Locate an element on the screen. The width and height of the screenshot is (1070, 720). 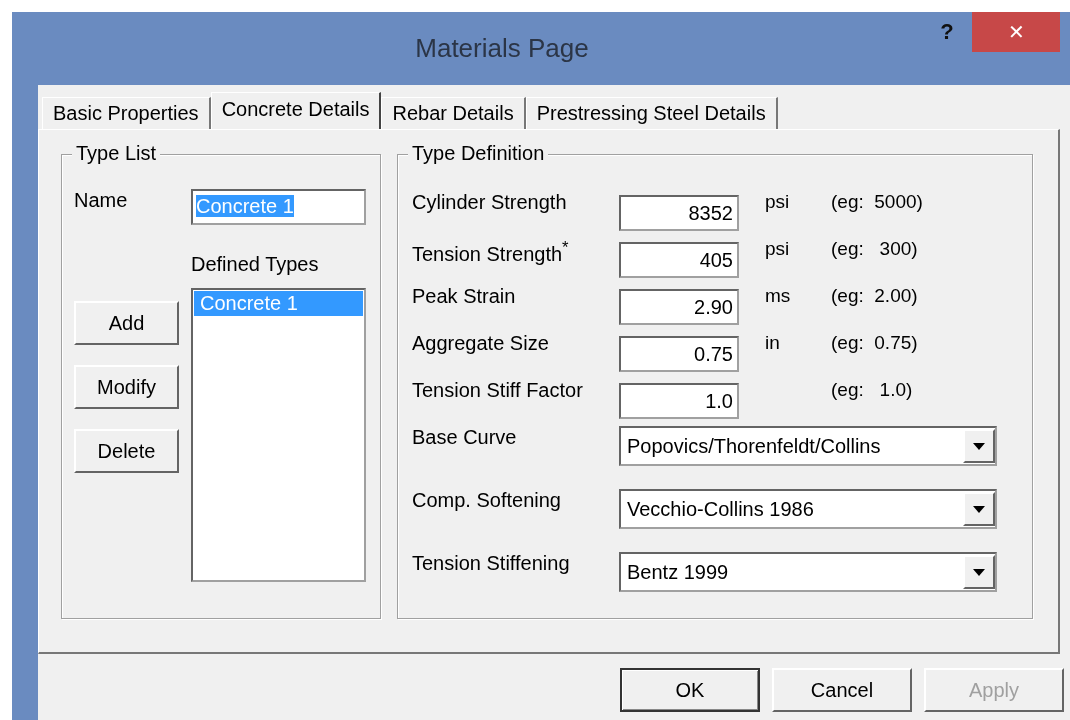
dropdown: Vecchio-Collins 1986 is located at coordinates (808, 509).